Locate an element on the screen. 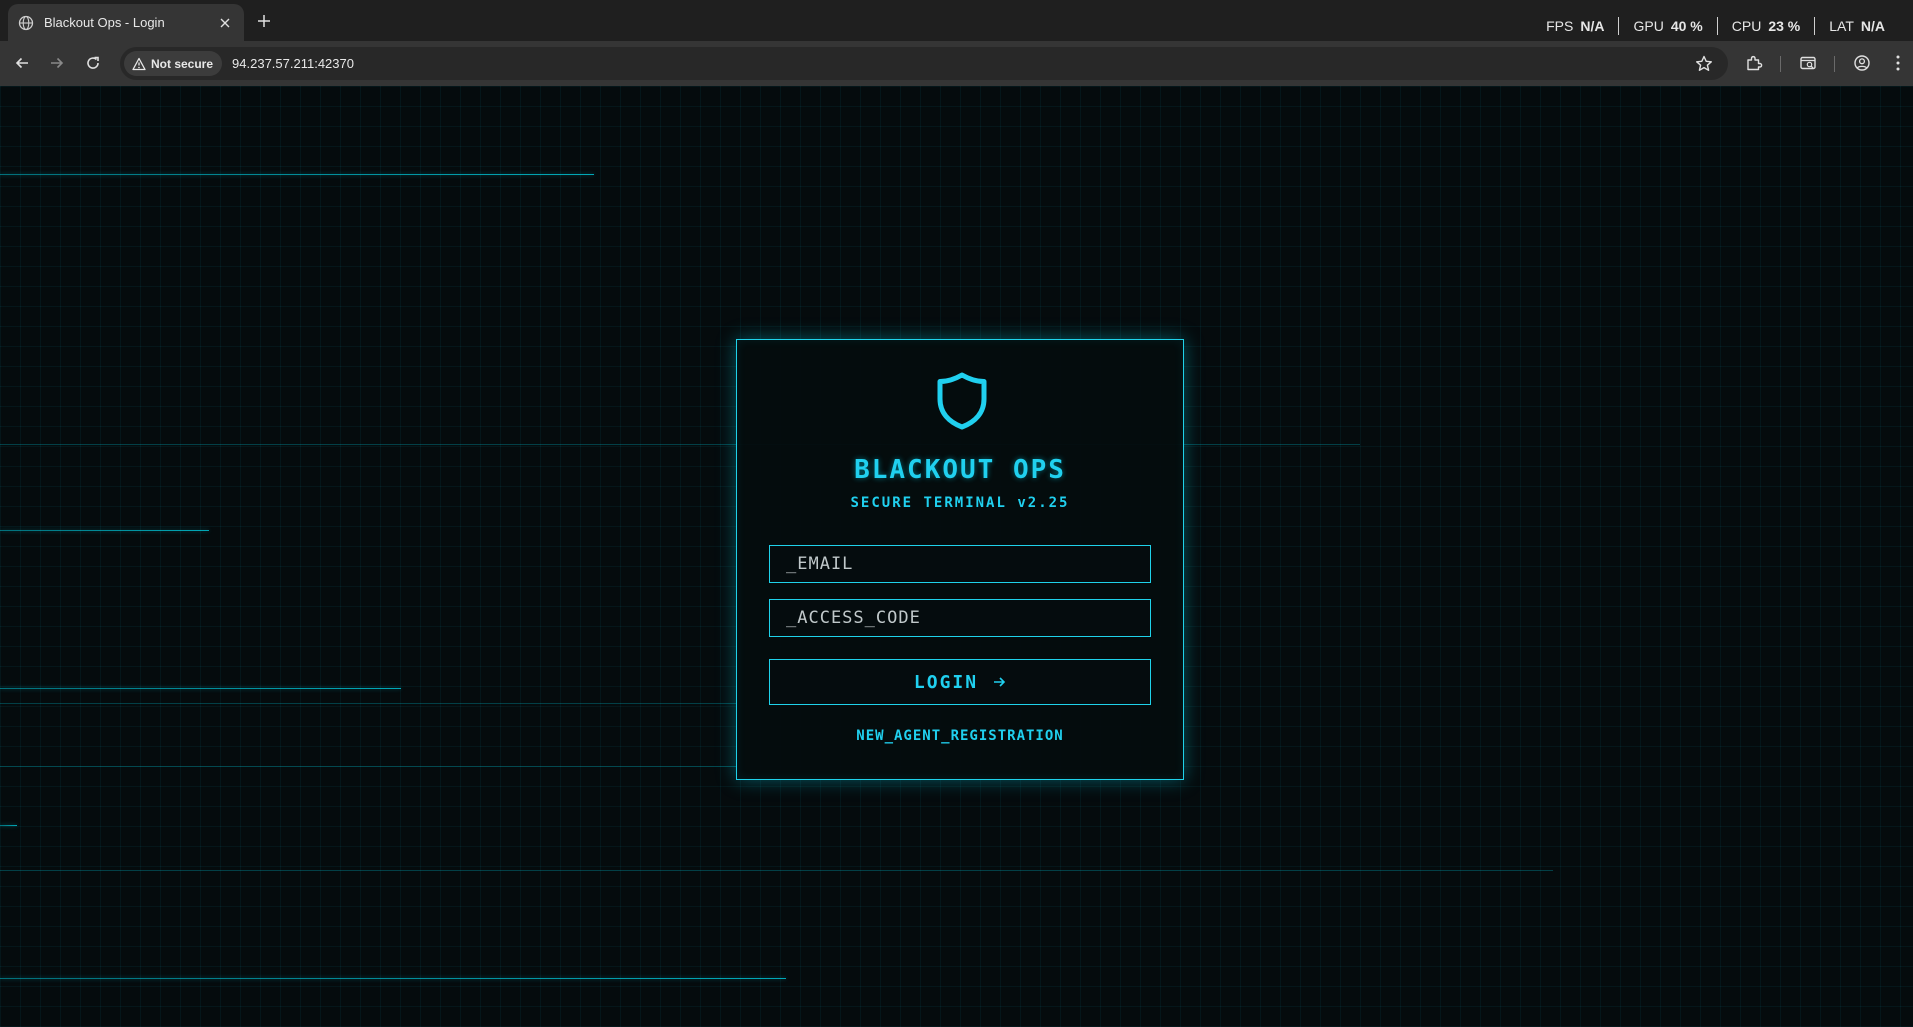 The image size is (1913, 1027). new-tab-icon is located at coordinates (264, 21).